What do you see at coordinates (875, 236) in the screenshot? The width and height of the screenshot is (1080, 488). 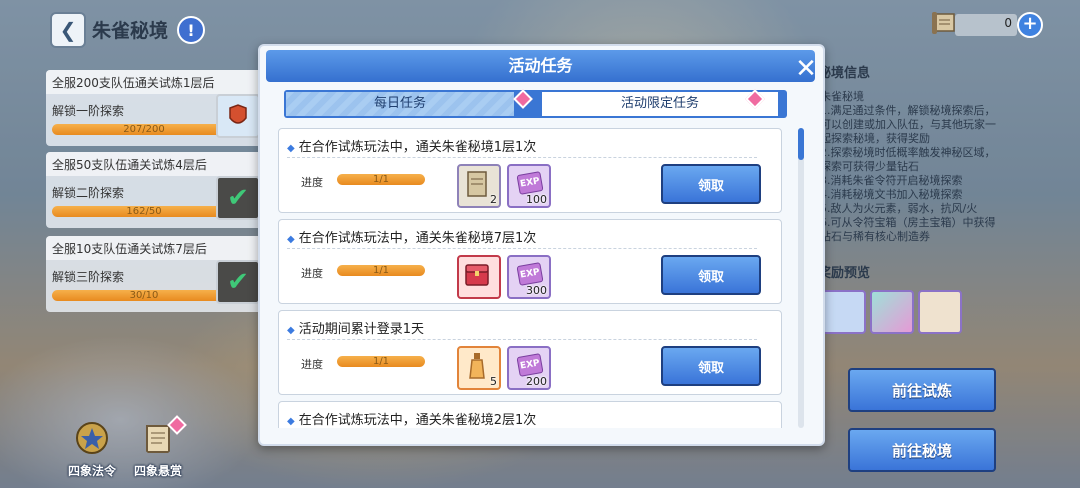 I see `info-line: 钻石与稀有核心制造券` at bounding box center [875, 236].